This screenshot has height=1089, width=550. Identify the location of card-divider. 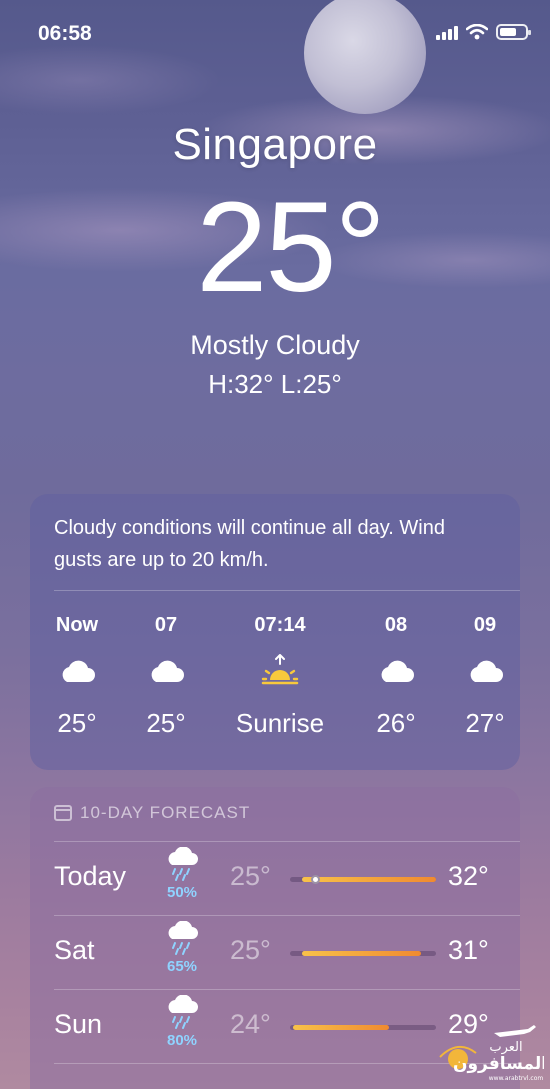
(287, 590).